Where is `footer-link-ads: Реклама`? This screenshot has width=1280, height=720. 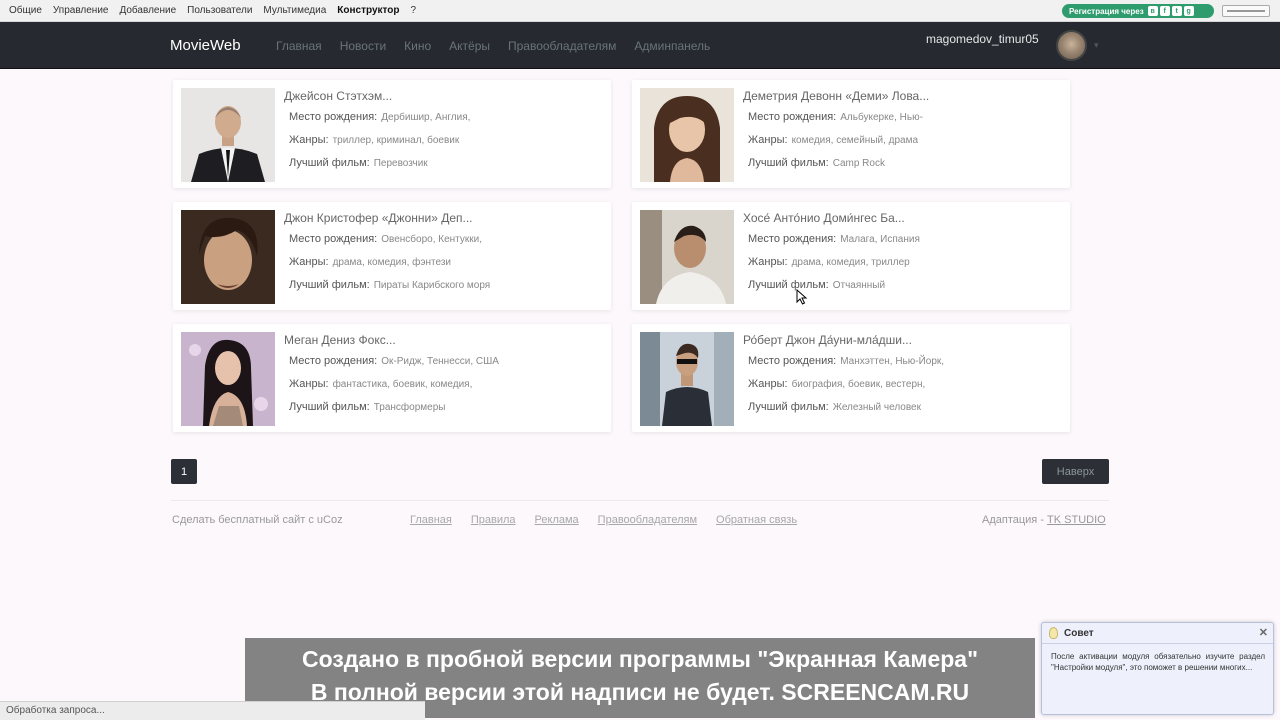 footer-link-ads: Реклама is located at coordinates (557, 520).